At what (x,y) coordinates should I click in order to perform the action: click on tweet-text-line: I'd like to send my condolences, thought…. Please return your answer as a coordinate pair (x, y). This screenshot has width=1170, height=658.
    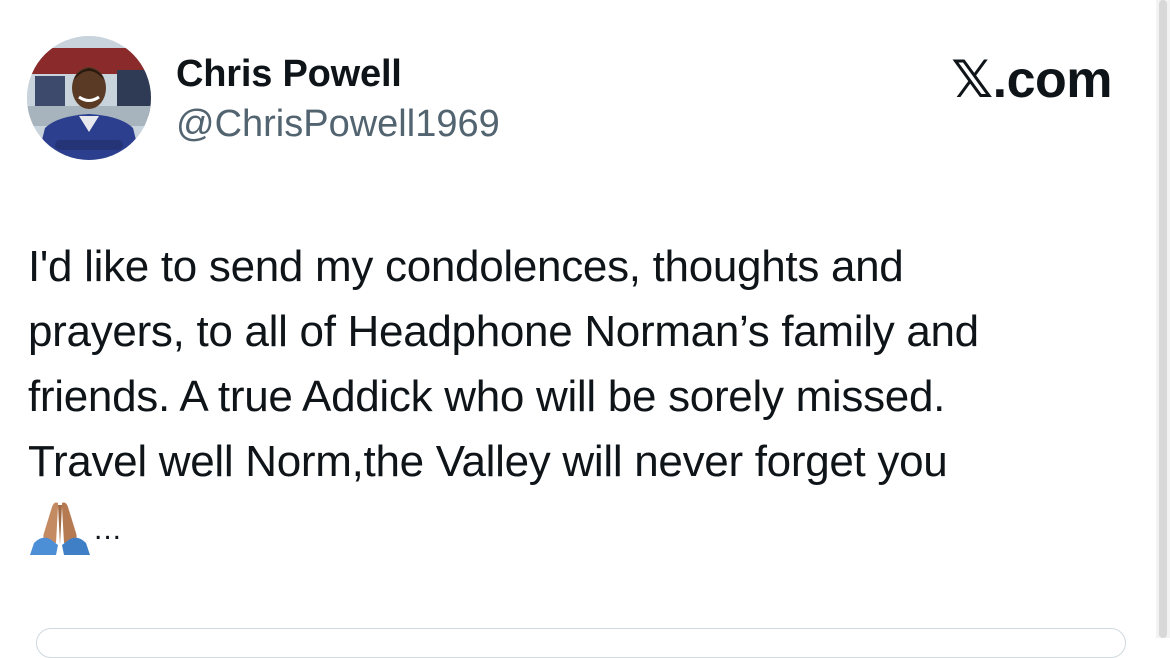
    Looking at the image, I should click on (466, 266).